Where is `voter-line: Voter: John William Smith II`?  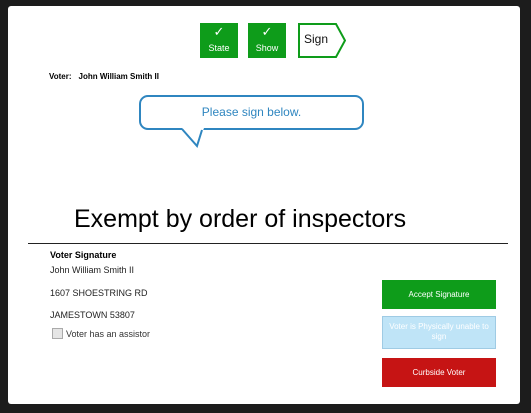
voter-line: Voter: John William Smith II is located at coordinates (104, 76).